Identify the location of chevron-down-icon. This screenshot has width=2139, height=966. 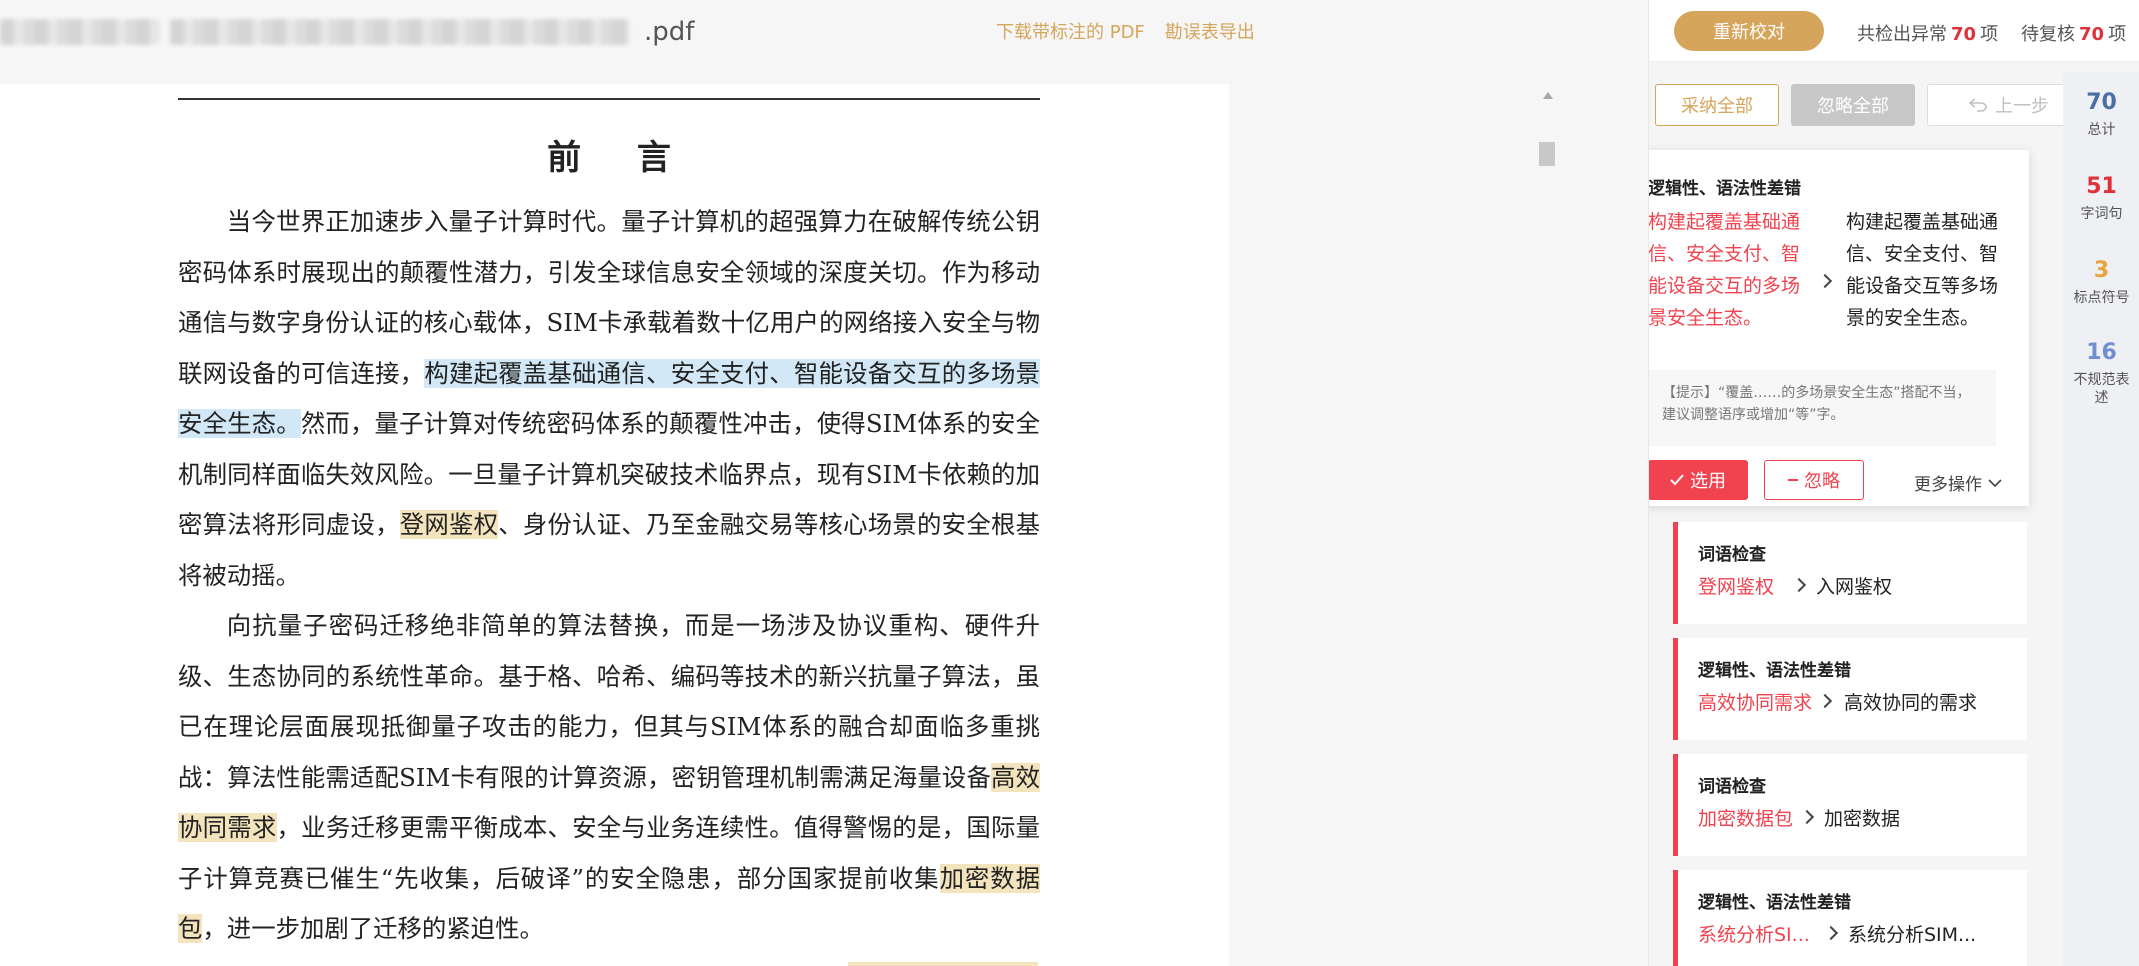
(1995, 482).